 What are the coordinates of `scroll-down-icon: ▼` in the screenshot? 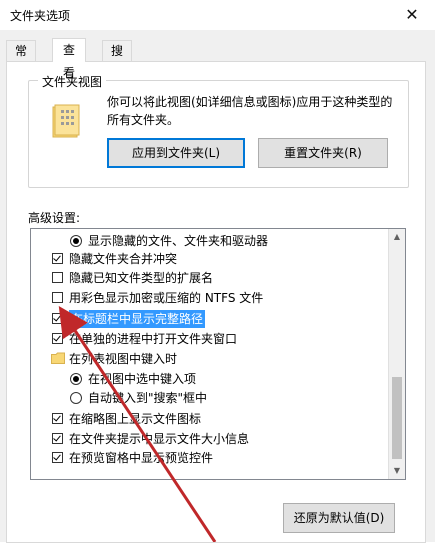 It's located at (397, 471).